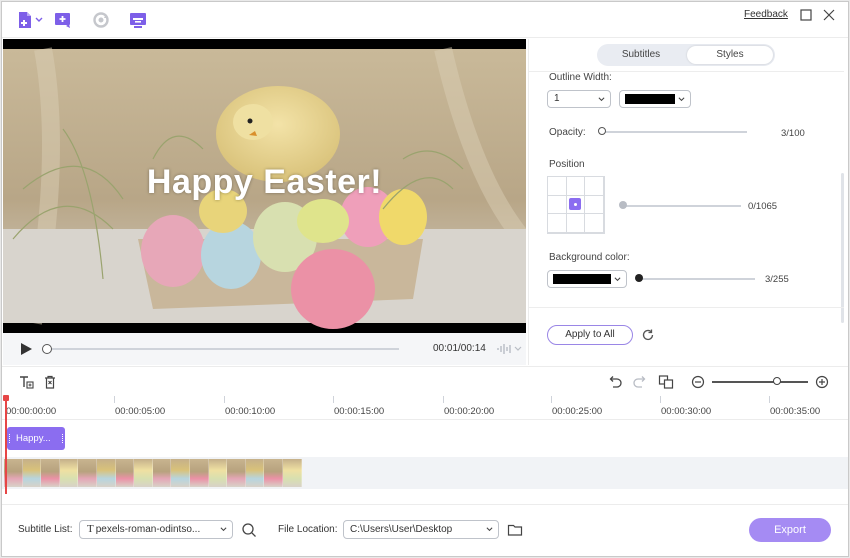 The height and width of the screenshot is (558, 850). What do you see at coordinates (567, 164) in the screenshot?
I see `position-label: Position` at bounding box center [567, 164].